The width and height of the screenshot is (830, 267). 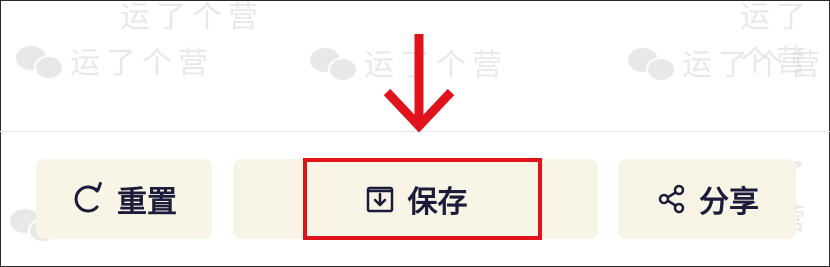 I want to click on reset-button-label: 重置, so click(x=147, y=202).